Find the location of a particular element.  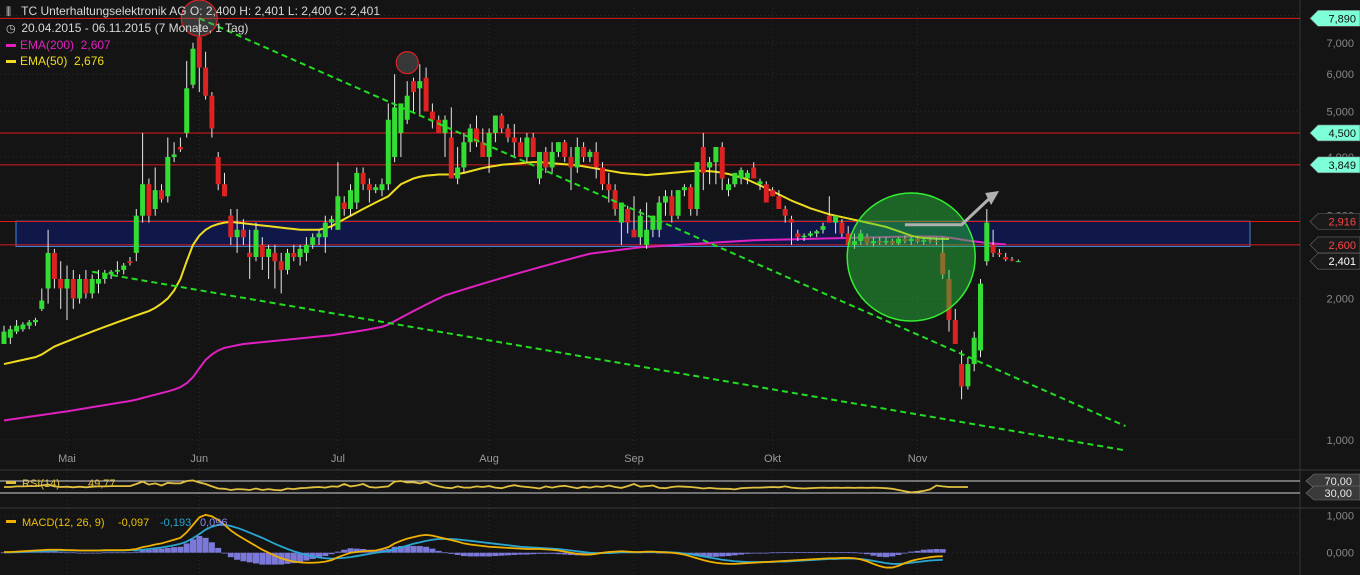

ema200-swatch is located at coordinates (11, 46).